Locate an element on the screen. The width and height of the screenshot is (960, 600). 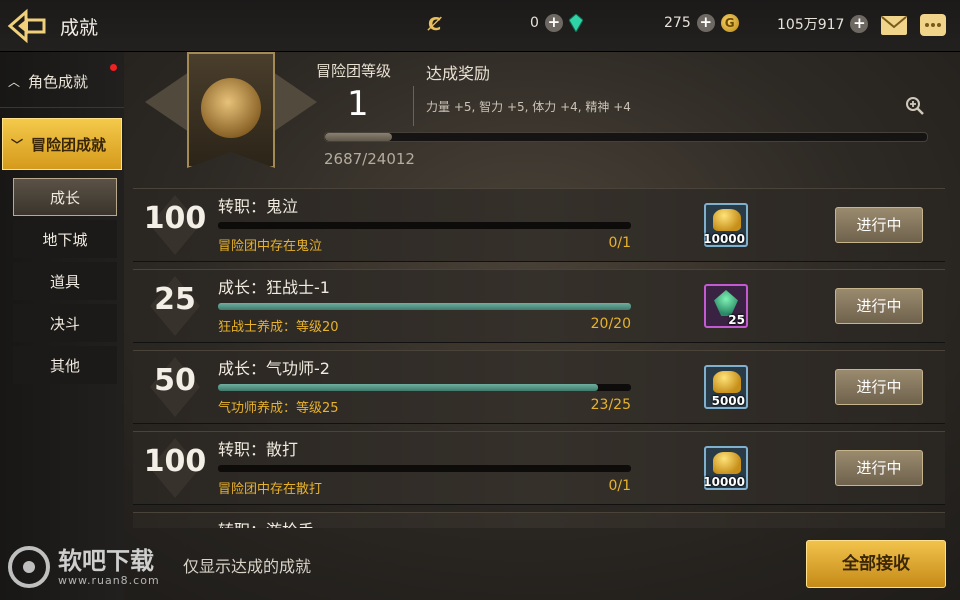
chevron-down-icon: ﹀ is located at coordinates (17, 144).